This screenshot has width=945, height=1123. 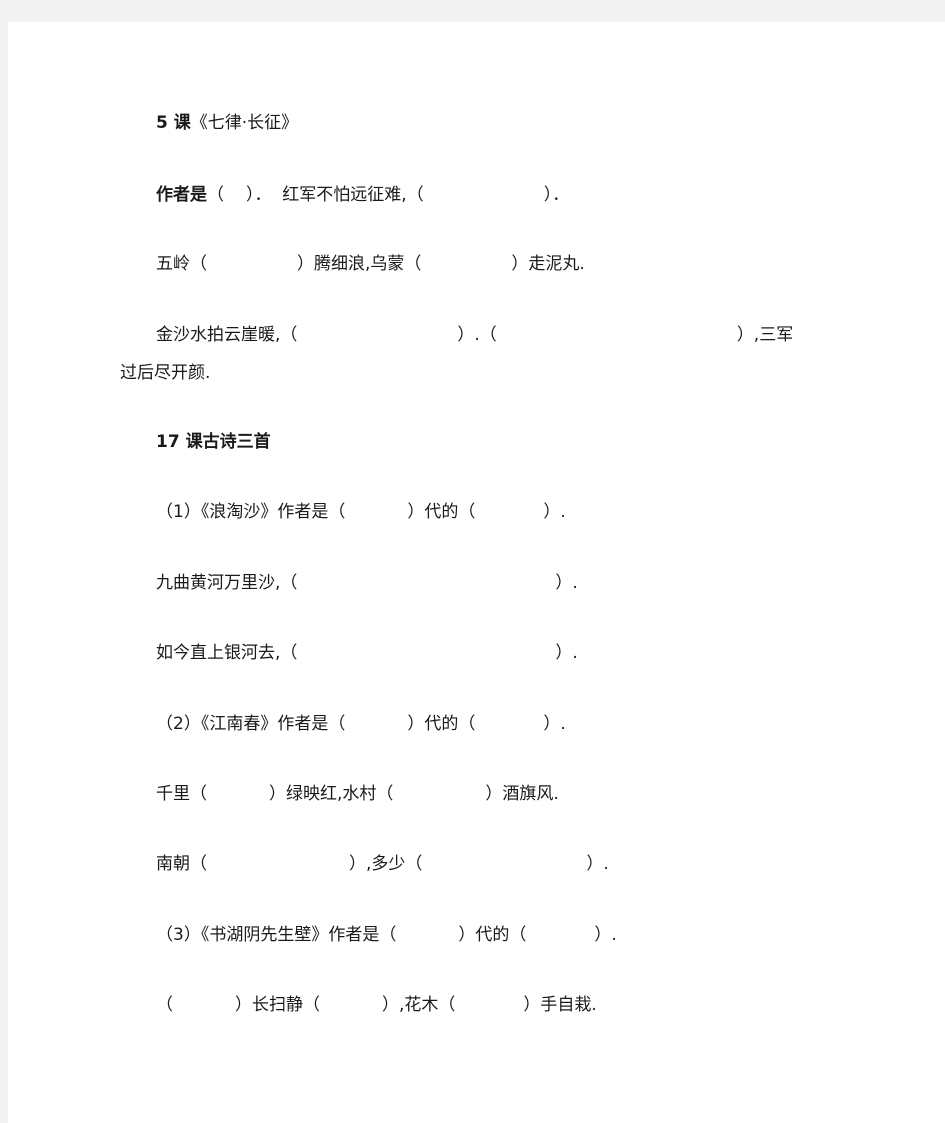 I want to click on text-segment: 千里（, so click(x=181, y=794).